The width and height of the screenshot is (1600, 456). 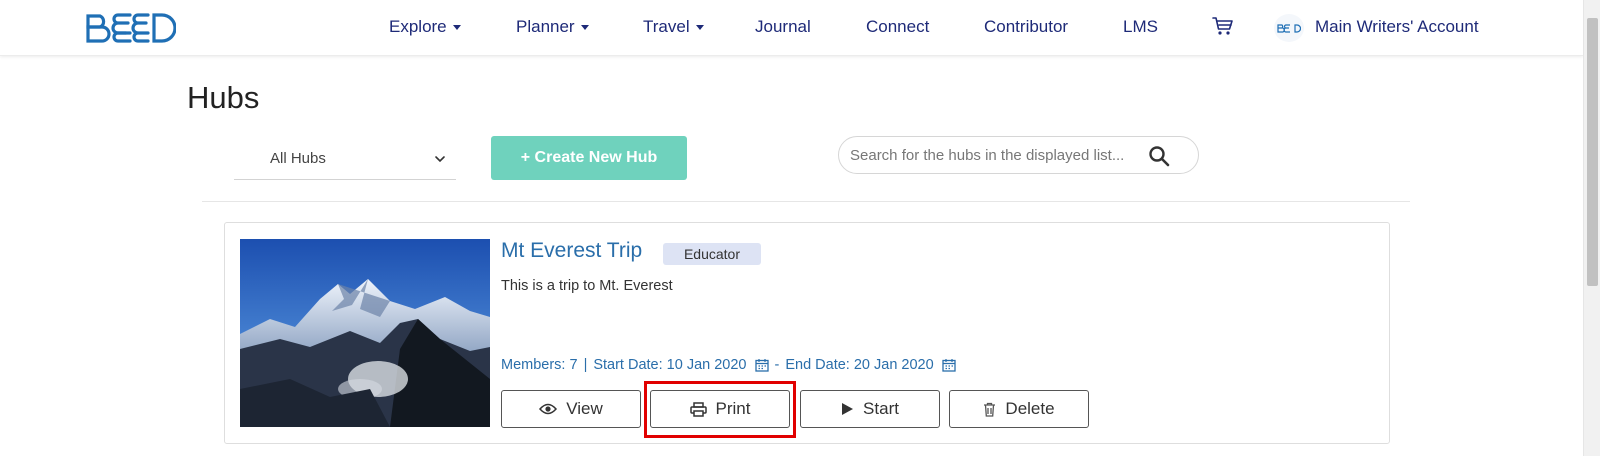 I want to click on beed-logo, so click(x=130, y=27).